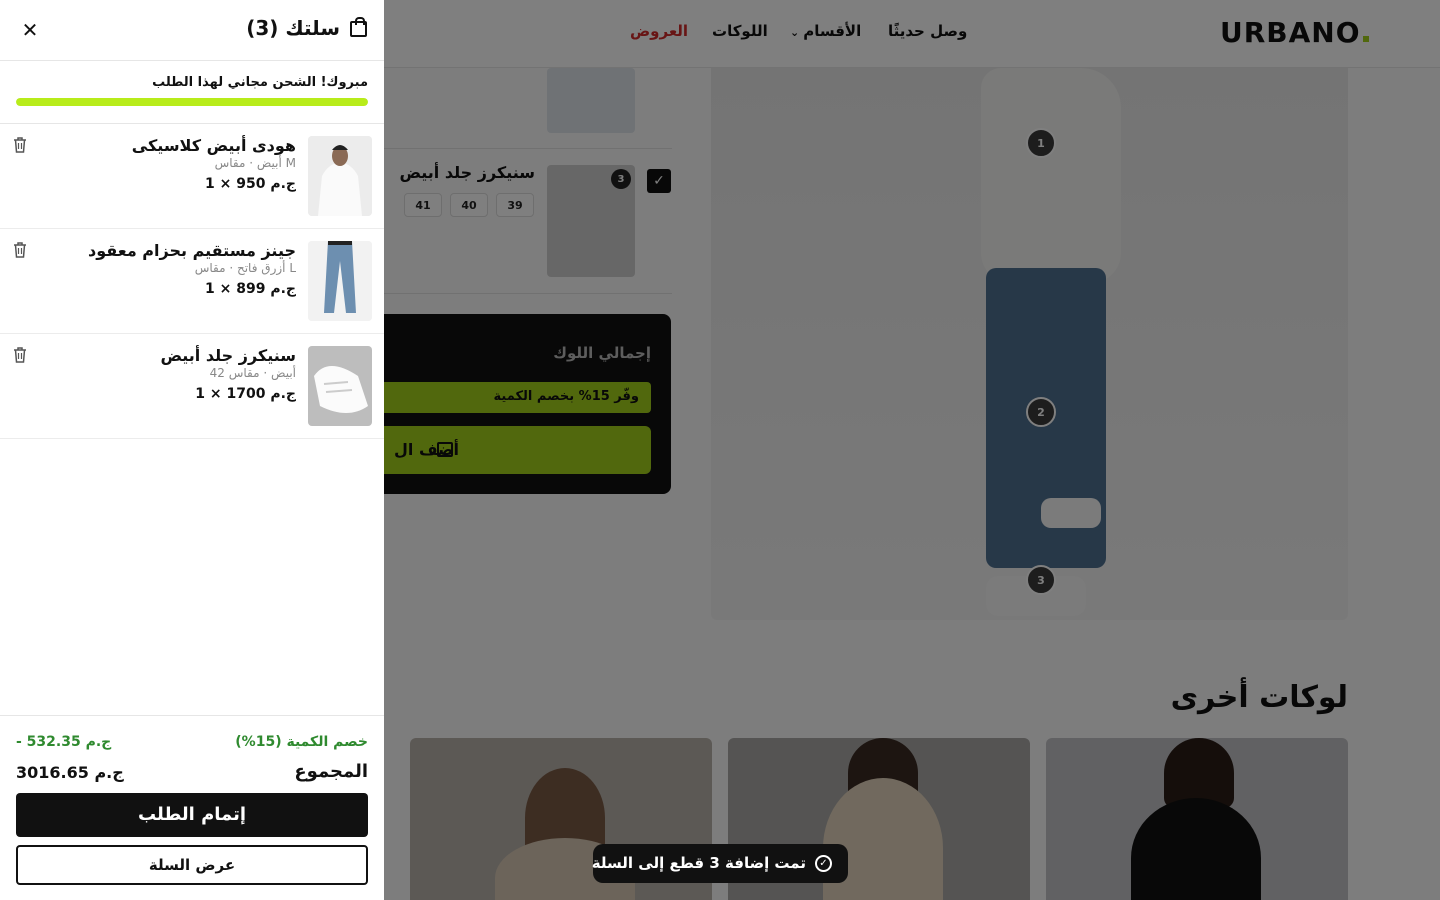 This screenshot has width=1440, height=900. Describe the element at coordinates (64, 742) in the screenshot. I see `discount-value: - 532.35 ج.م` at that location.